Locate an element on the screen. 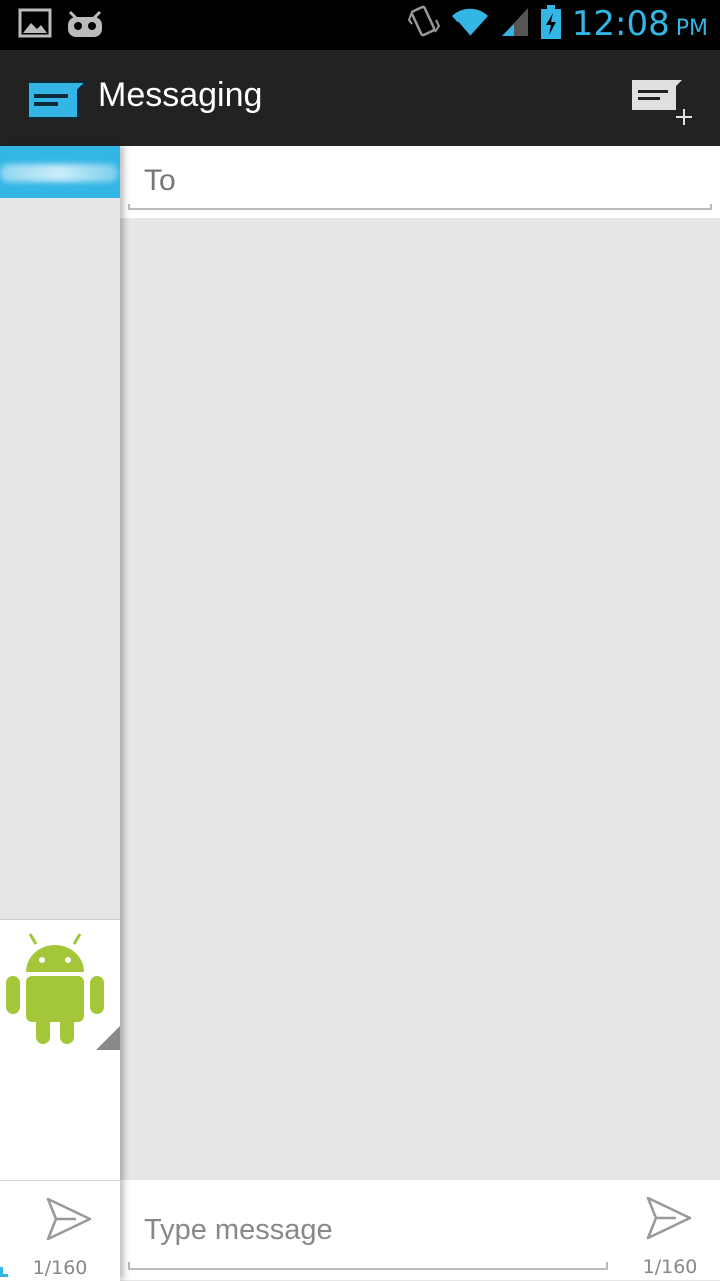  quick-contact-corner is located at coordinates (108, 1038).